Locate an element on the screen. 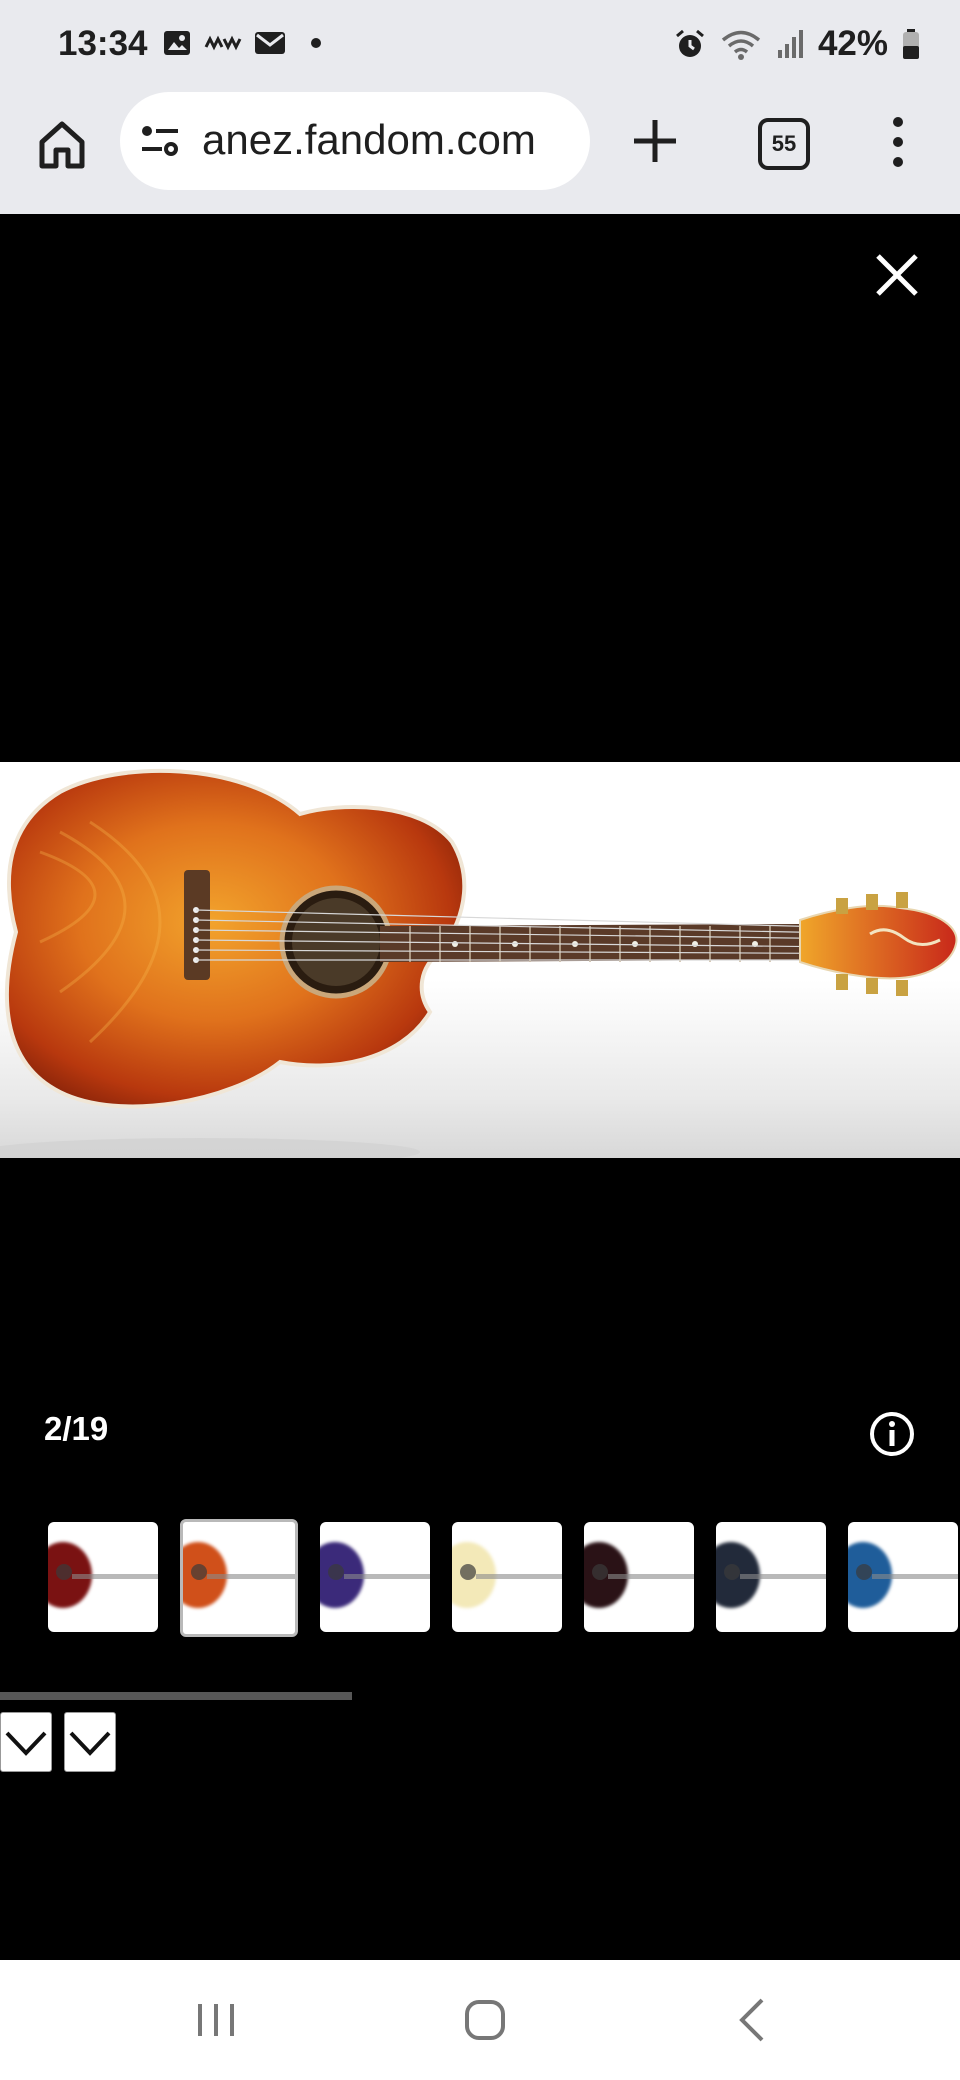  dot-icon is located at coordinates (316, 43).